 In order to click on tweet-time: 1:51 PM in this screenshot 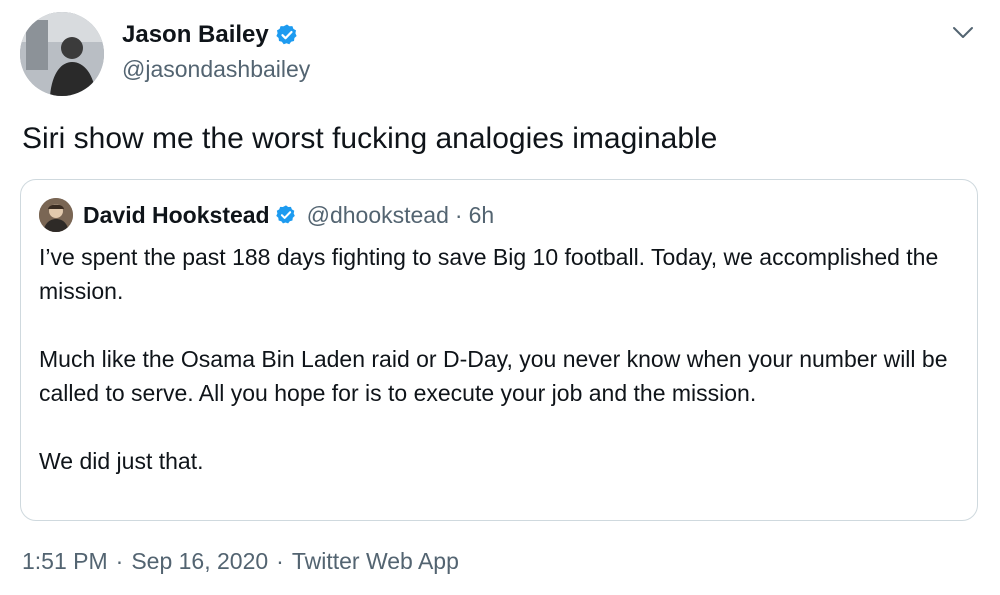, I will do `click(65, 561)`.